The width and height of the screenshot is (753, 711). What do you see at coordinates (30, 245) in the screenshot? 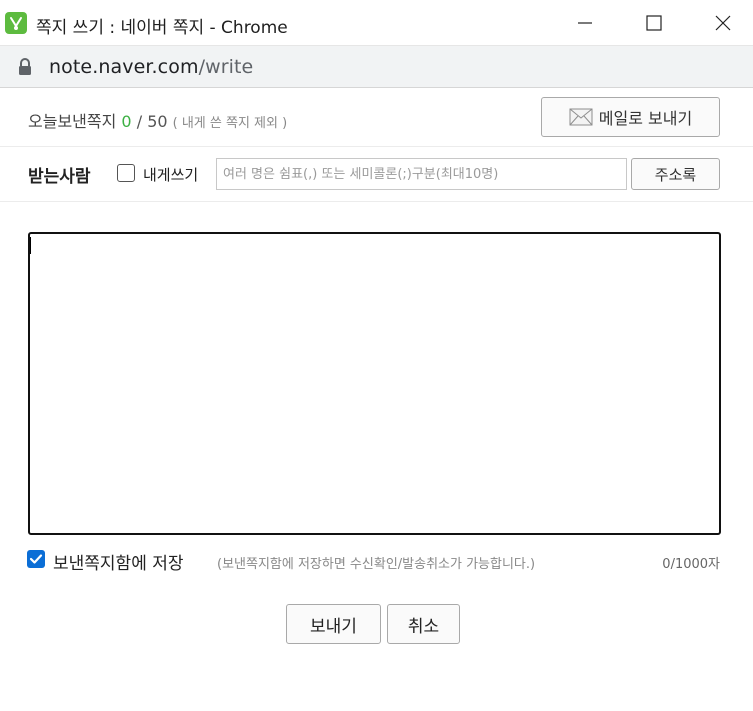
I see `text-caret` at bounding box center [30, 245].